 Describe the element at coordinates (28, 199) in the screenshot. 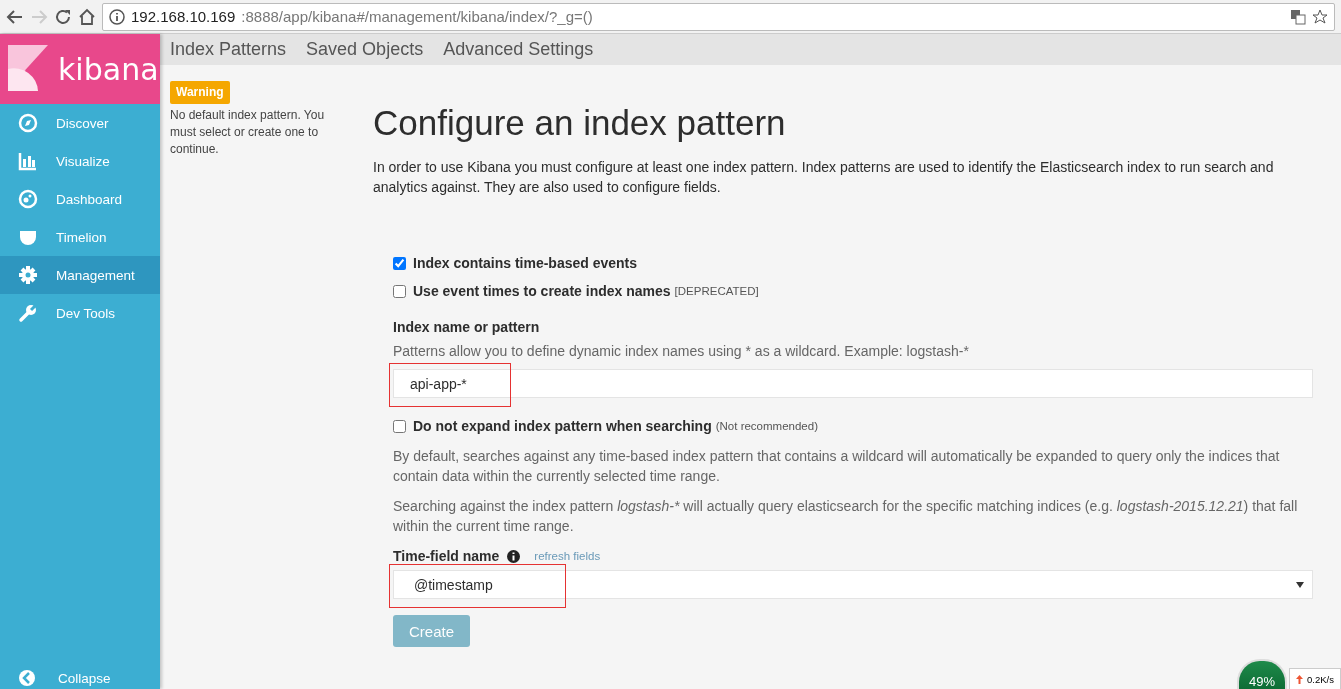

I see `dashboard-icon` at that location.